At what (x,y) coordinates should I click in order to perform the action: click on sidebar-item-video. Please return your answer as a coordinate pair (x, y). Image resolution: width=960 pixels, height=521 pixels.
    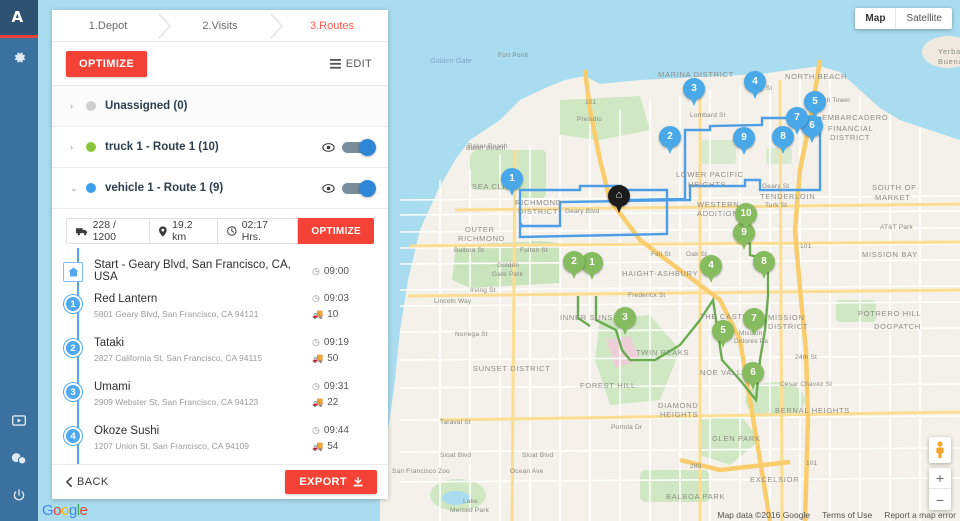
    Looking at the image, I should click on (19, 420).